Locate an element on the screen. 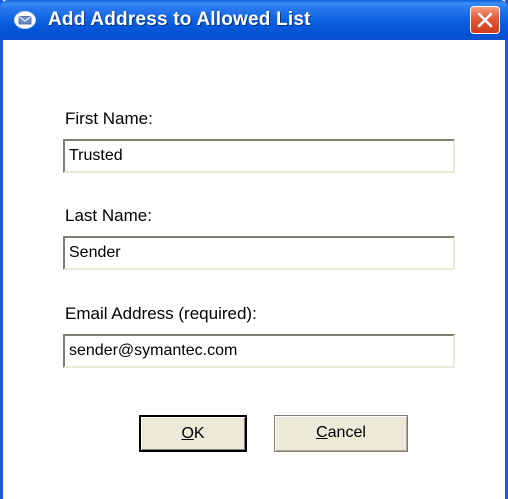 The image size is (508, 499). ok-button: OK is located at coordinates (193, 433).